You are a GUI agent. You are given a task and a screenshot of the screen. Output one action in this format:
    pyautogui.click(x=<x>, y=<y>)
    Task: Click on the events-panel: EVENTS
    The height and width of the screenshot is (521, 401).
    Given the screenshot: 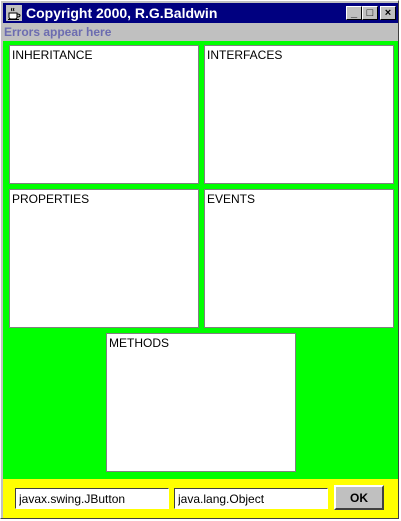 What is the action you would take?
    pyautogui.click(x=299, y=258)
    